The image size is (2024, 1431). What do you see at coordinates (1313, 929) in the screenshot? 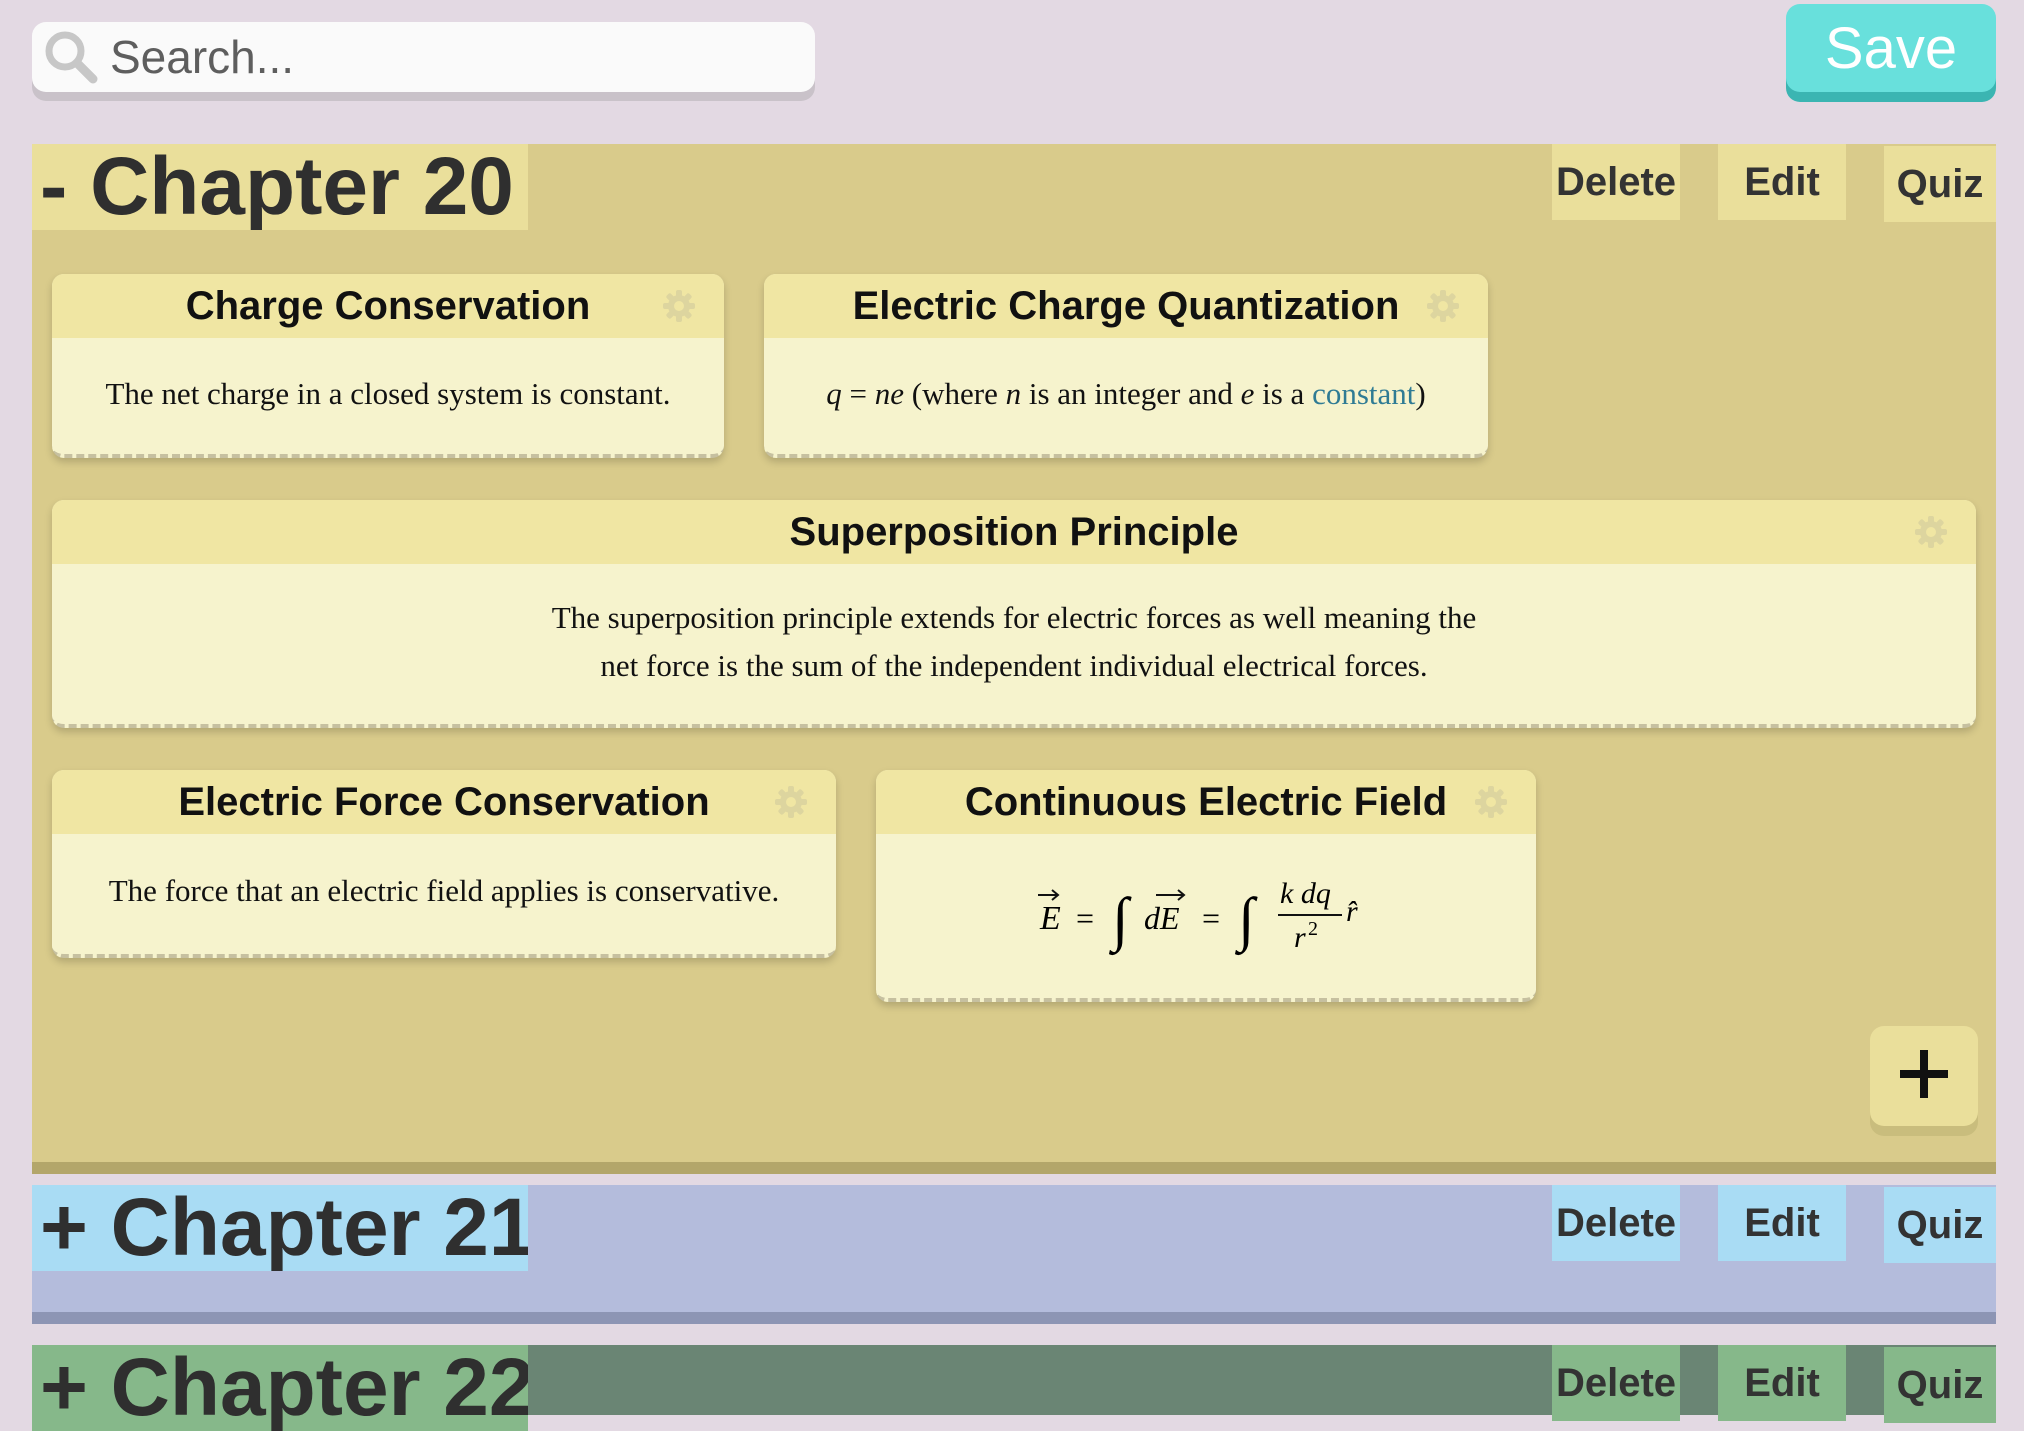
I see `formula-exponent: 2` at bounding box center [1313, 929].